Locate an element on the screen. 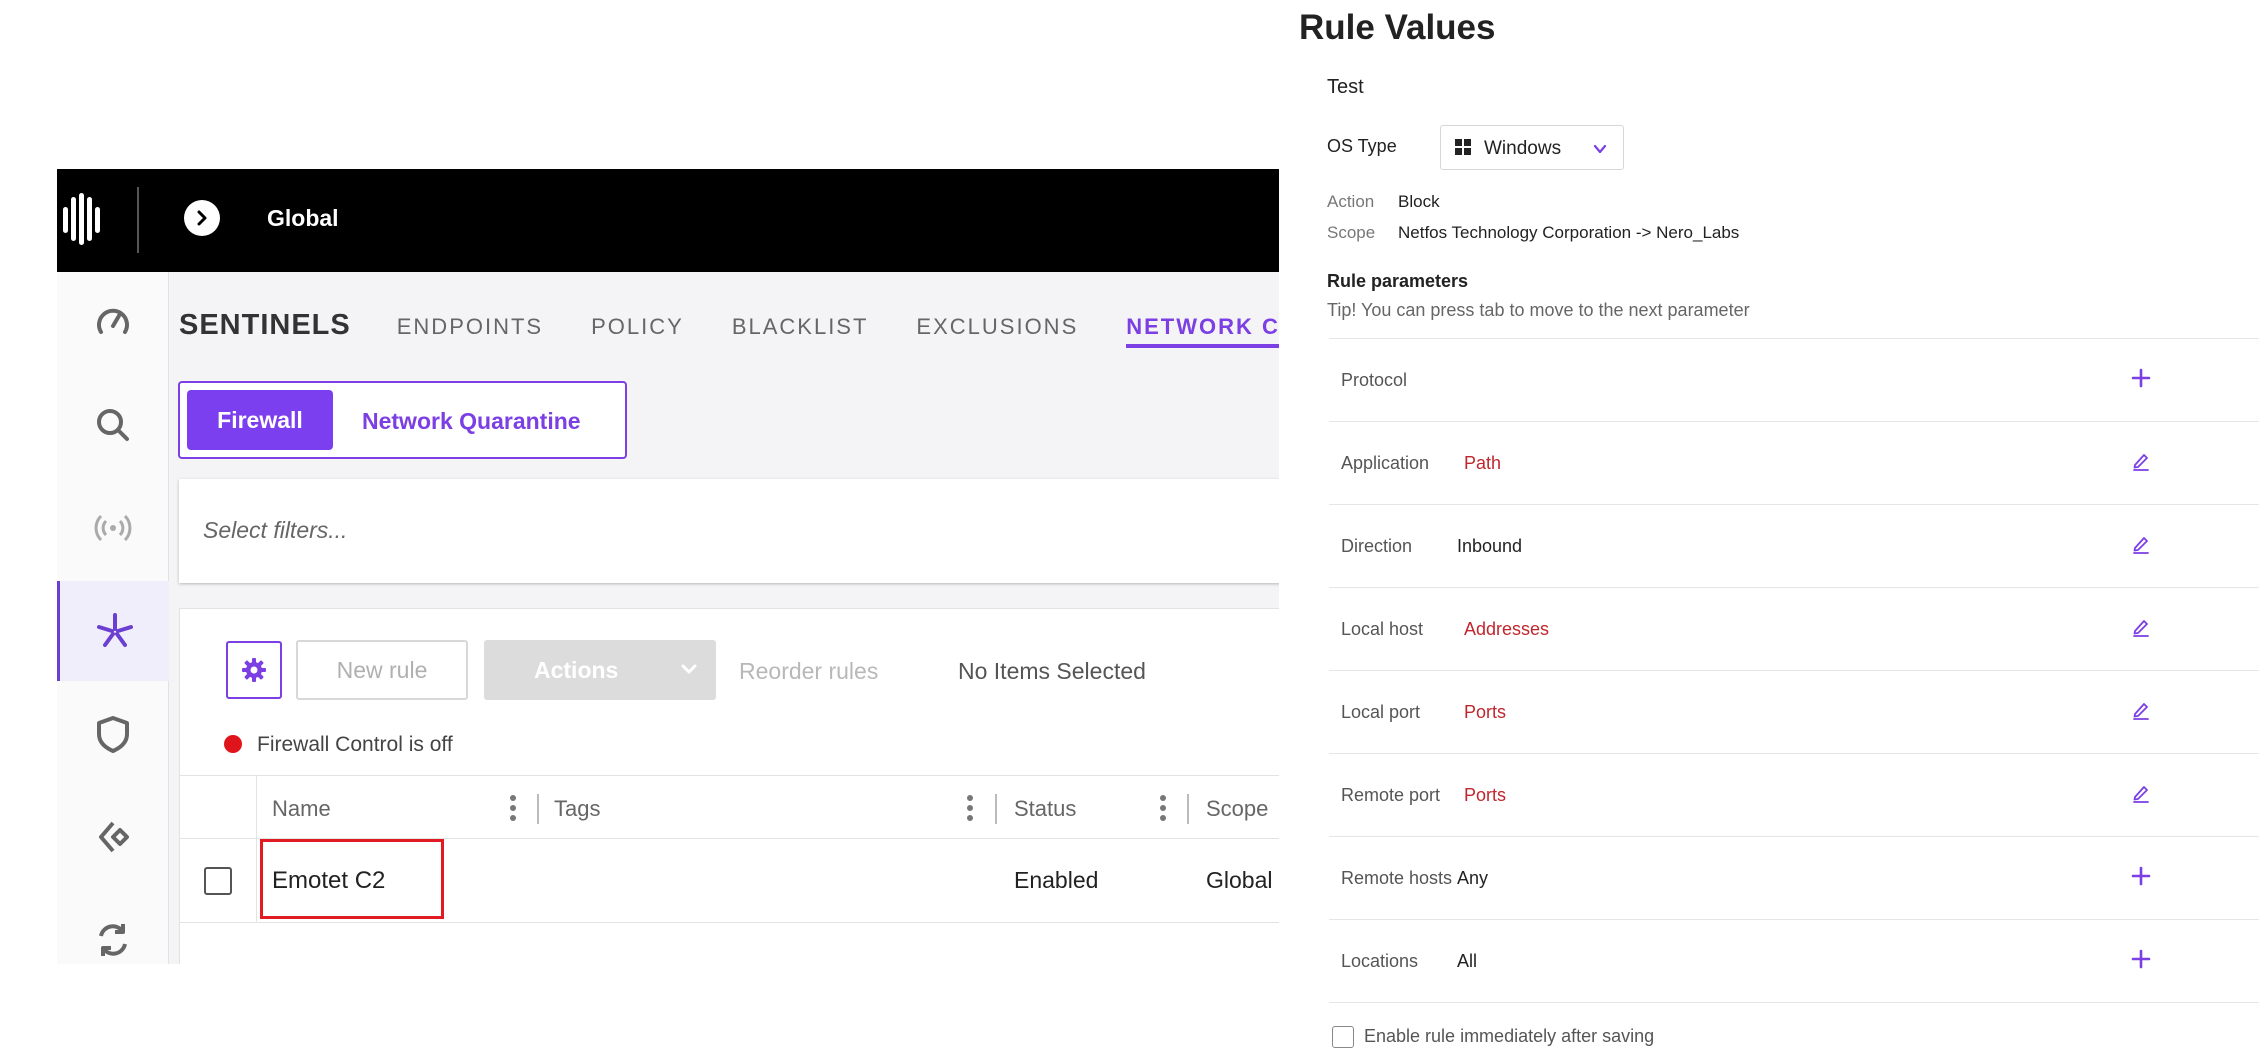  column-header-status: Status is located at coordinates (1045, 809).